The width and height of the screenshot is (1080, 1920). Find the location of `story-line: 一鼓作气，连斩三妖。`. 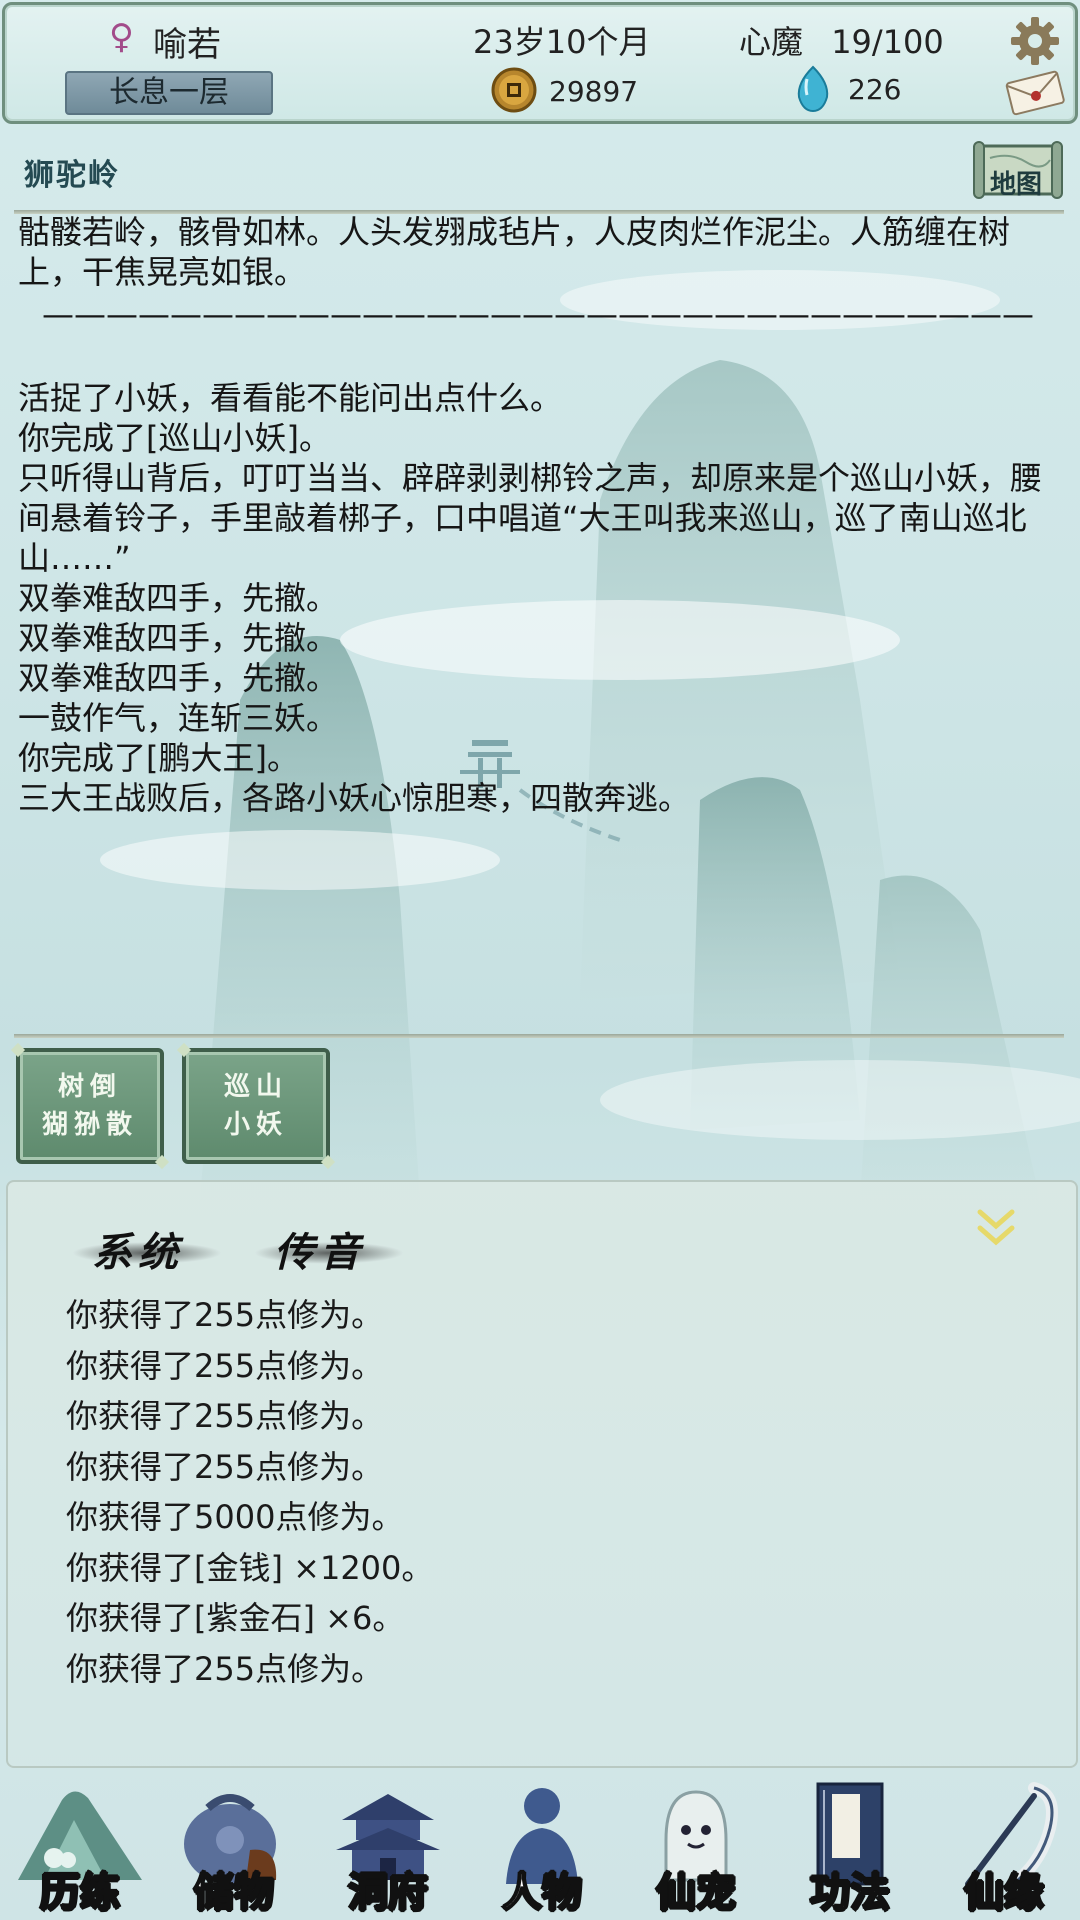

story-line: 一鼓作气，连斩三妖。 is located at coordinates (178, 718).